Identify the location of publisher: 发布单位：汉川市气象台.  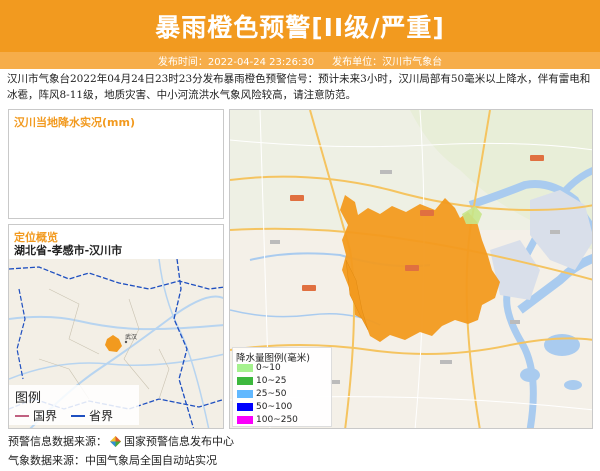
(387, 62).